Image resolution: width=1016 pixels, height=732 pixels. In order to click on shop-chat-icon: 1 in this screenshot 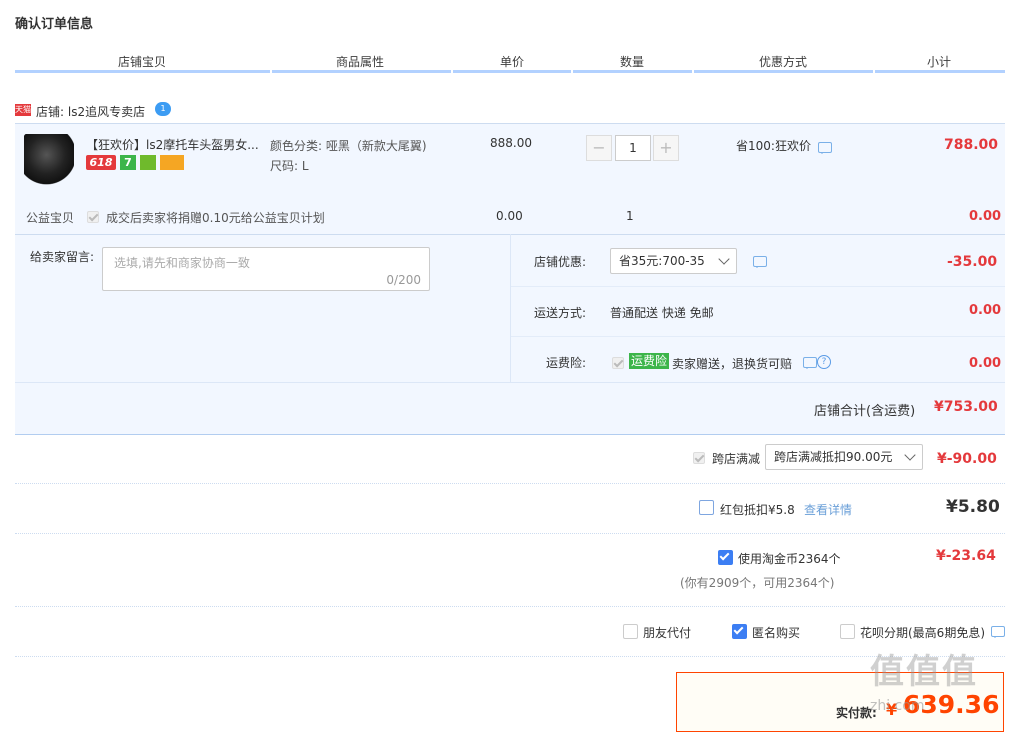, I will do `click(163, 109)`.